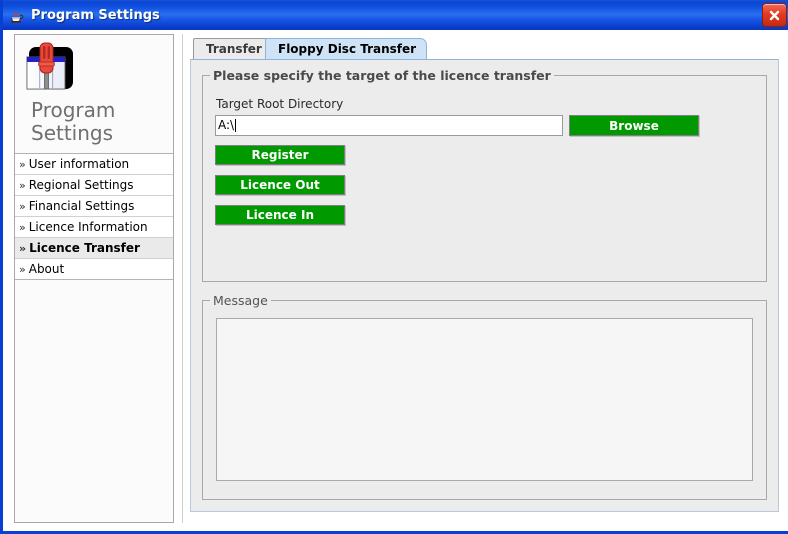 Image resolution: width=788 pixels, height=534 pixels. I want to click on target-root-directory-label: Target Root Directory, so click(280, 104).